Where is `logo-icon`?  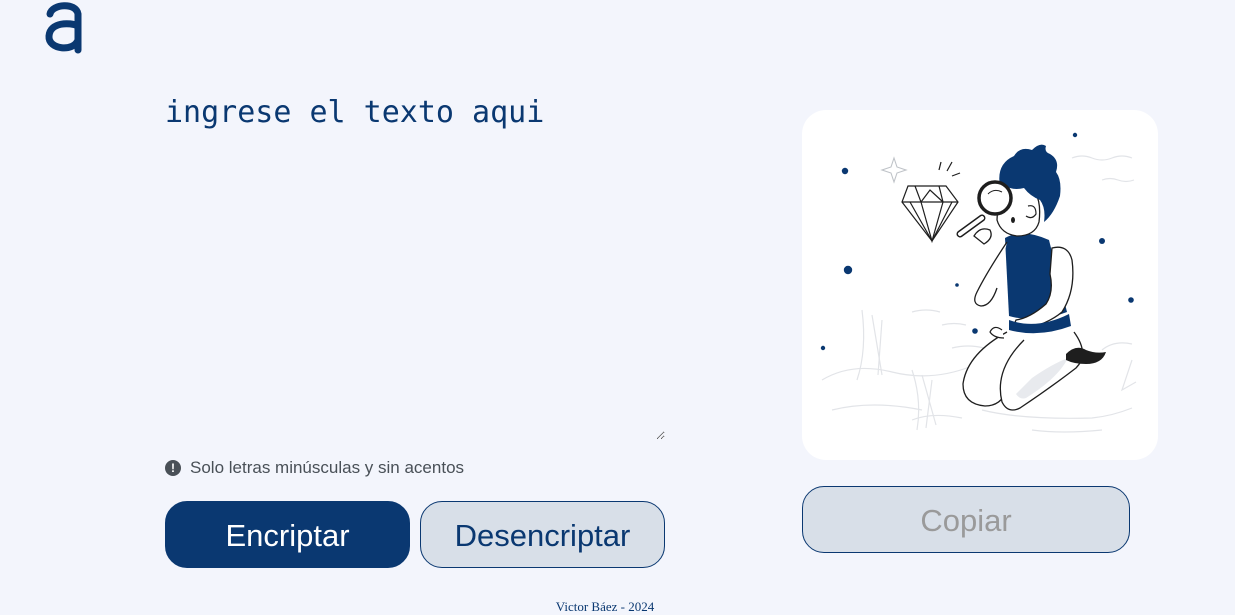
logo-icon is located at coordinates (63, 28).